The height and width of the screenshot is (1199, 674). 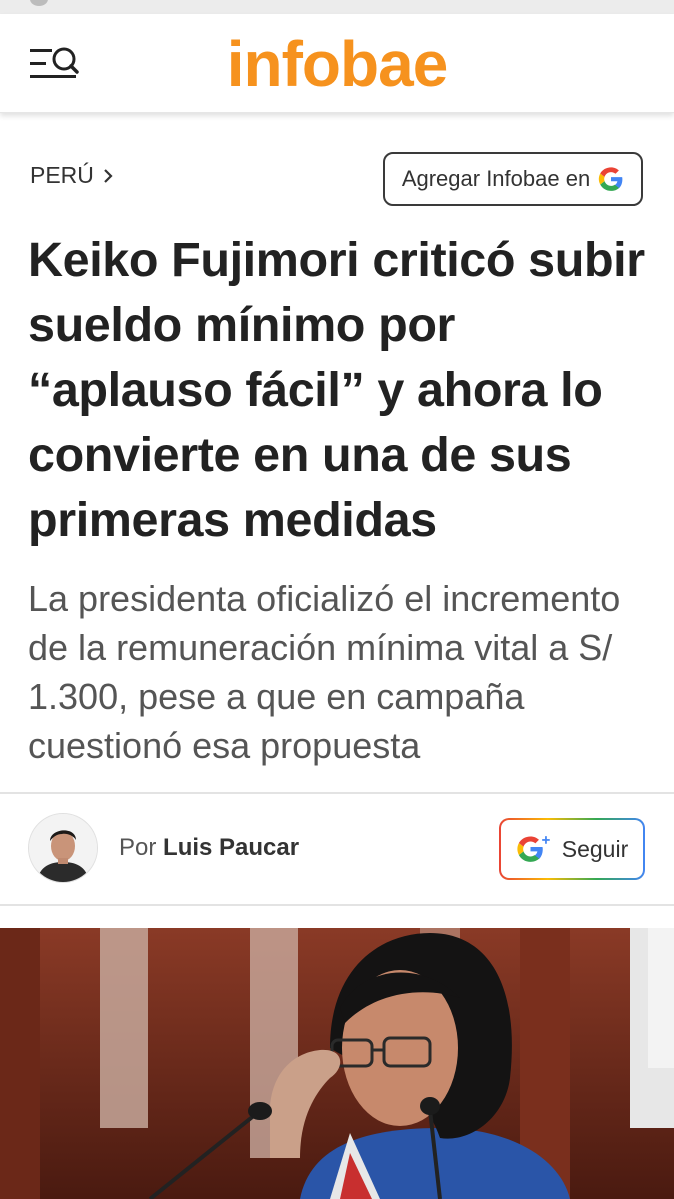 I want to click on divider-bottom, so click(x=337, y=905).